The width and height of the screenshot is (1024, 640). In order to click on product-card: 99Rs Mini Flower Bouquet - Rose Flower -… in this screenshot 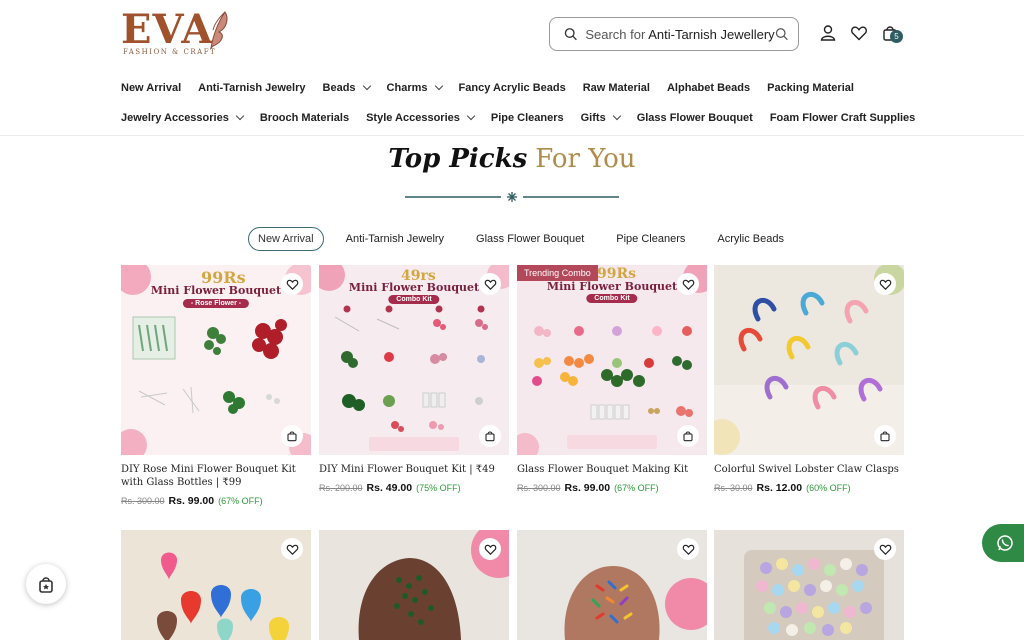, I will do `click(216, 390)`.